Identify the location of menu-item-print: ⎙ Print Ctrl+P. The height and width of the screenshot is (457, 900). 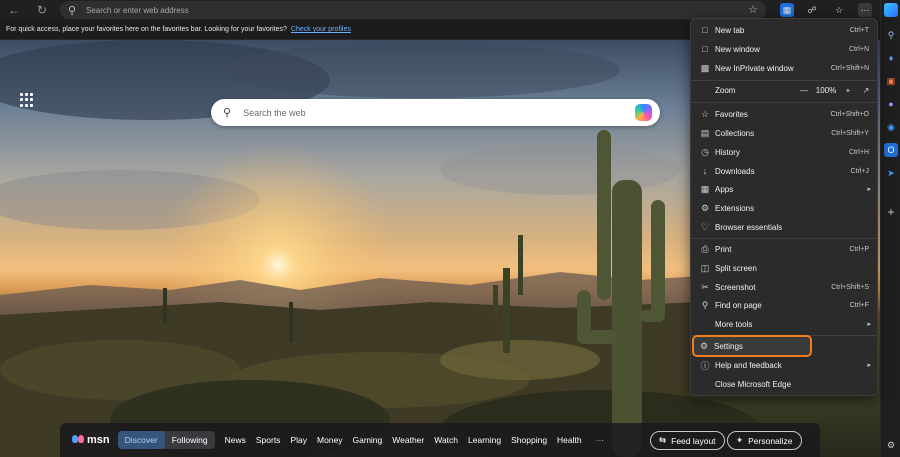
(785, 249).